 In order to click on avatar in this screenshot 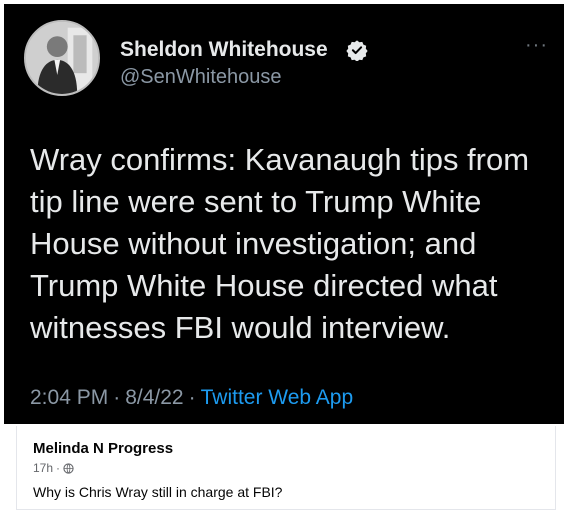, I will do `click(62, 58)`.